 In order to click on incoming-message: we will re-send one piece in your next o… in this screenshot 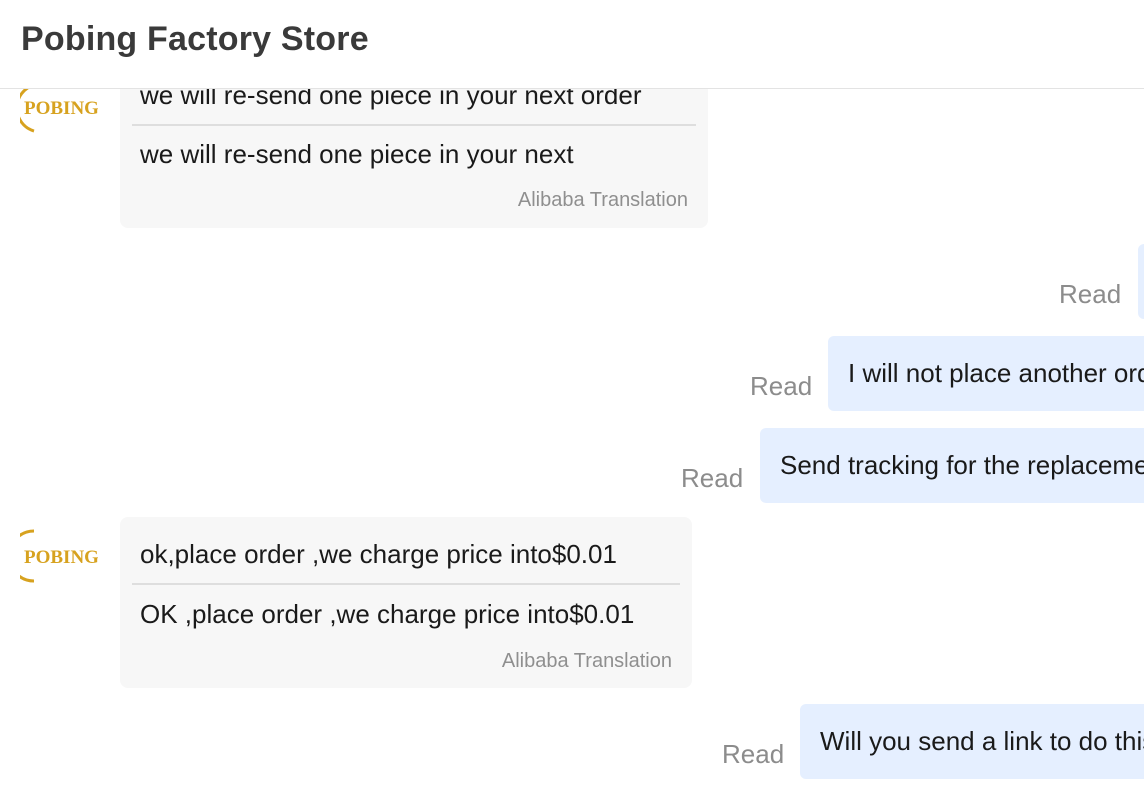, I will do `click(414, 158)`.